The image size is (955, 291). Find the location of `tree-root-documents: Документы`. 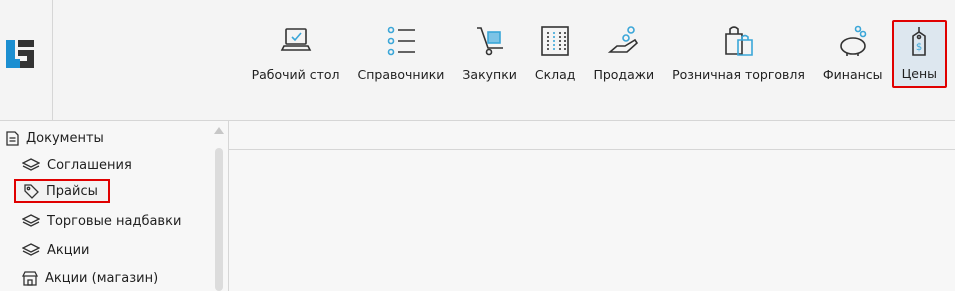

tree-root-documents: Документы is located at coordinates (55, 138).